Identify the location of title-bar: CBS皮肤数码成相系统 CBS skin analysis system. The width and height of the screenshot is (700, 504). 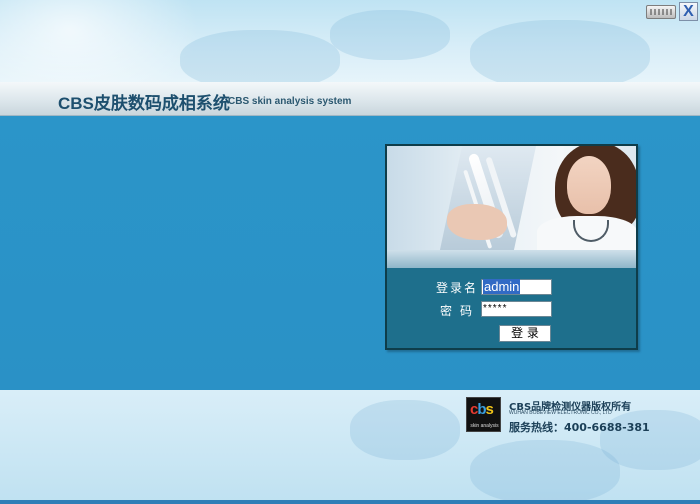
(350, 99).